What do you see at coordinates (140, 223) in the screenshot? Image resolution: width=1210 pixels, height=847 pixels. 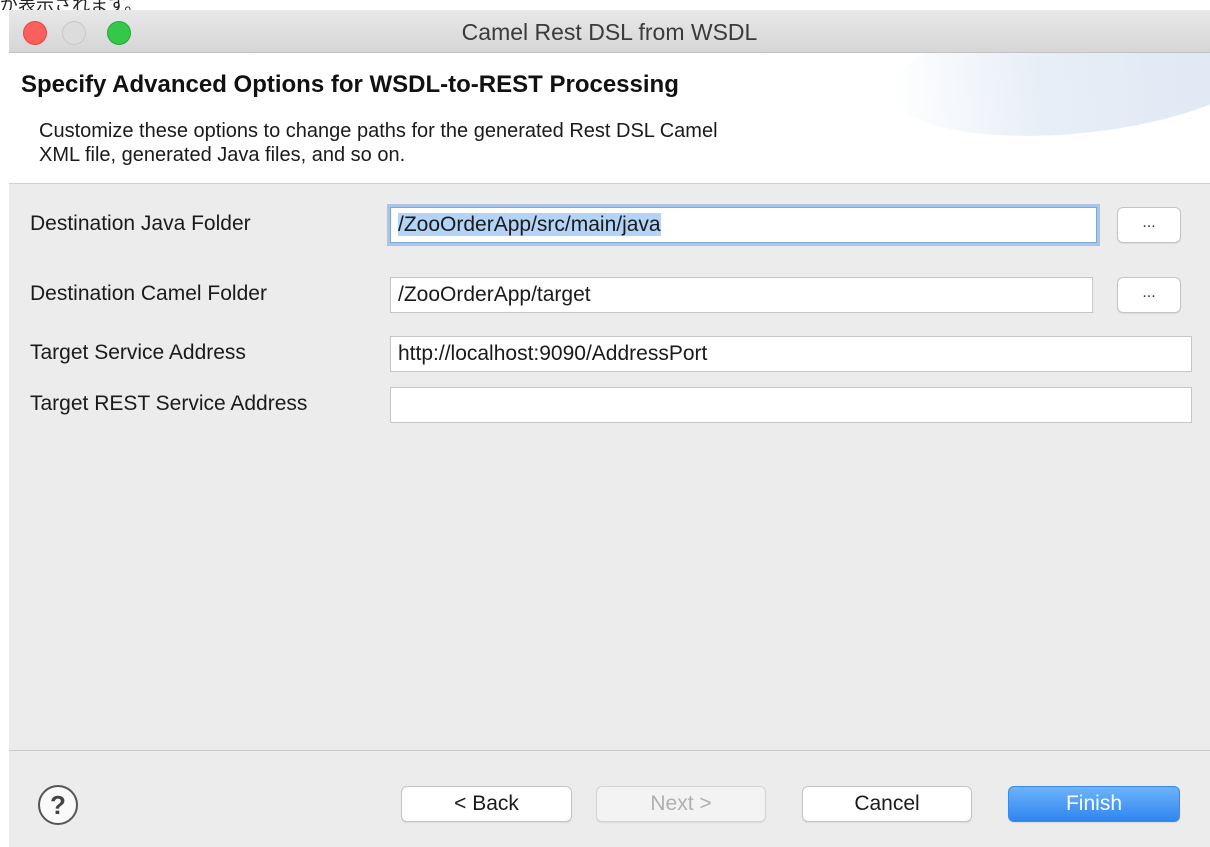 I see `destination-java-folder-label: Destination Java Folder` at bounding box center [140, 223].